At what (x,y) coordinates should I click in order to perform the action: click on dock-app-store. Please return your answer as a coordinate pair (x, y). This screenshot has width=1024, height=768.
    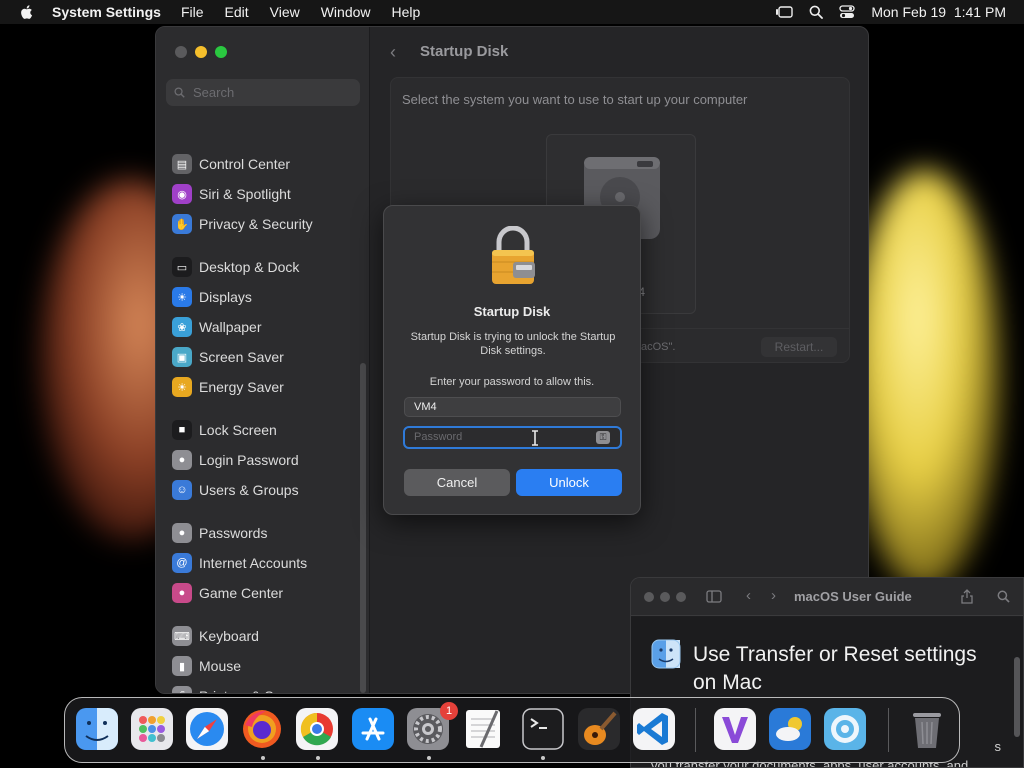
    Looking at the image, I should click on (373, 729).